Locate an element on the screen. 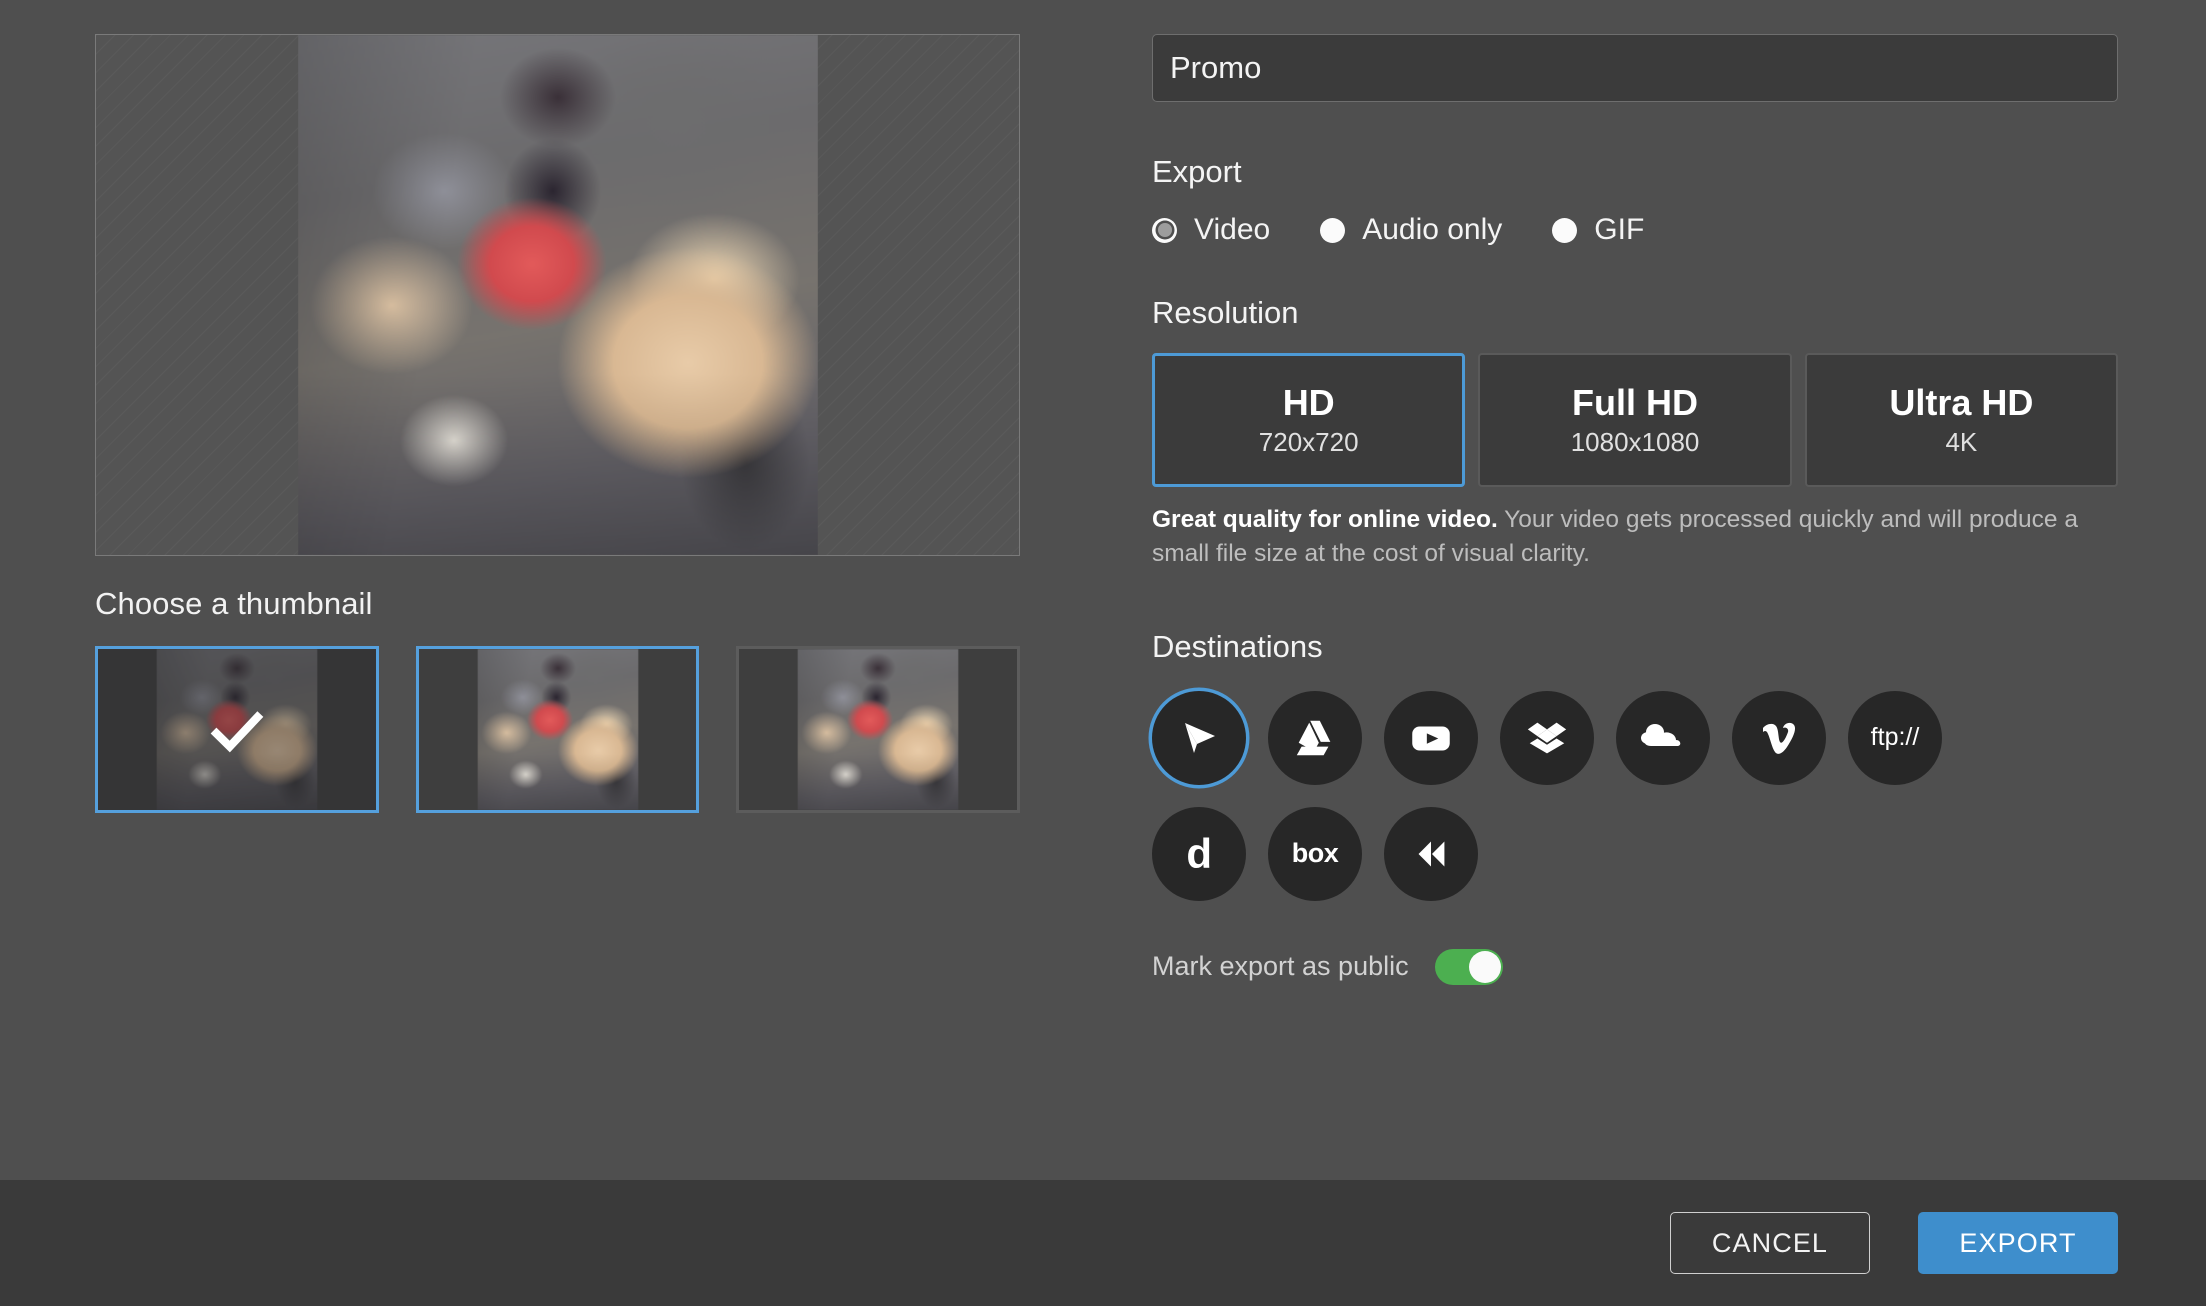 Image resolution: width=2206 pixels, height=1306 pixels. resolution-card-full-hd: Full HD 1080x1080 is located at coordinates (1635, 420).